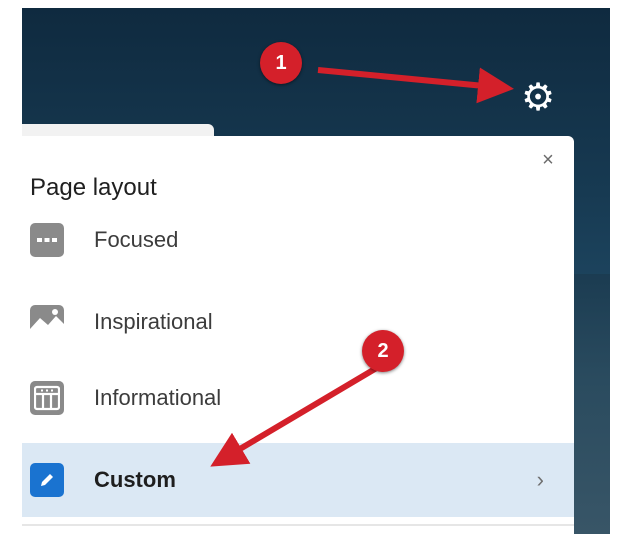 This screenshot has width=618, height=534. I want to click on panel-title: Page layout, so click(93, 187).